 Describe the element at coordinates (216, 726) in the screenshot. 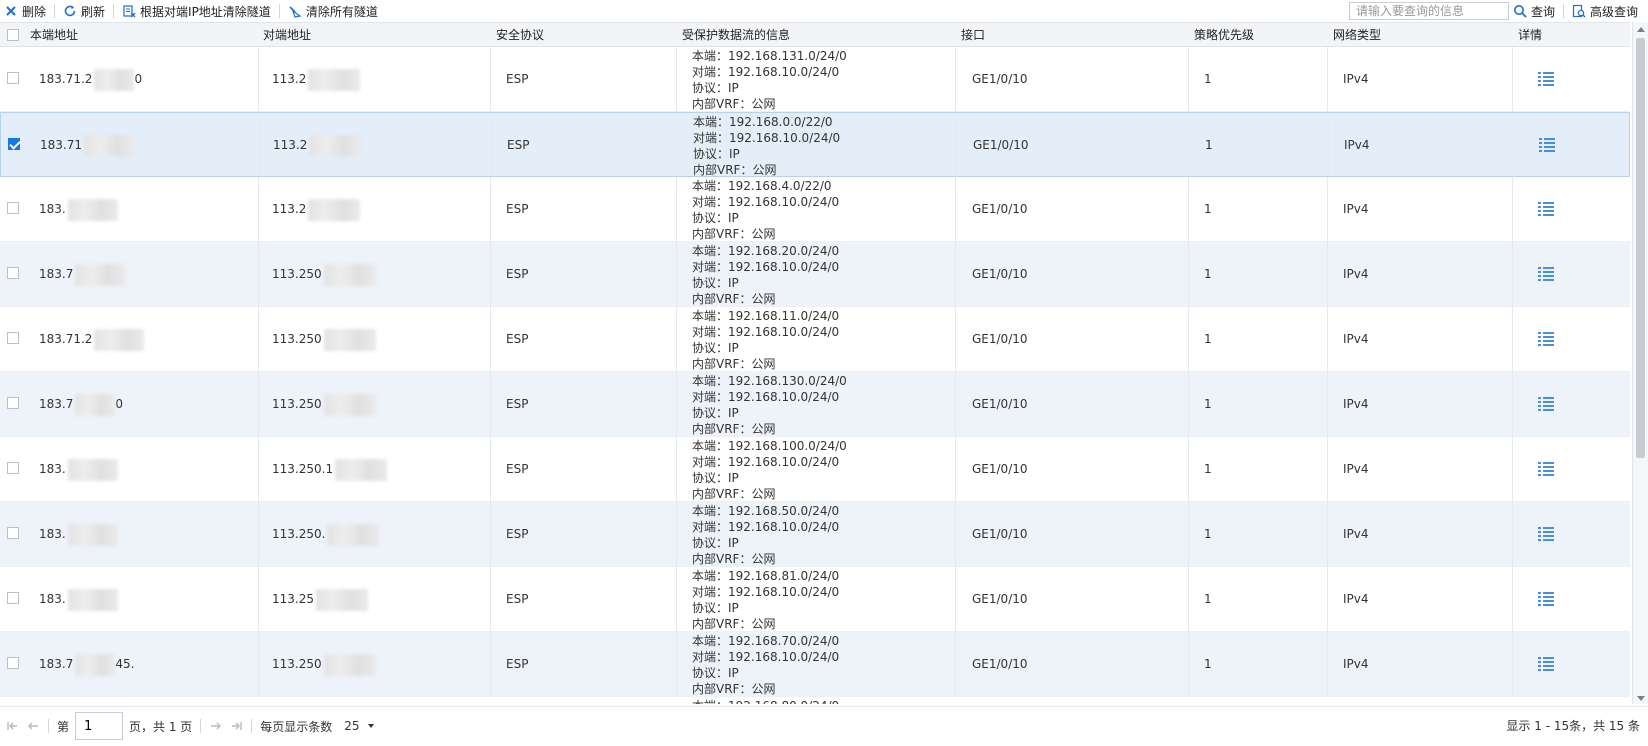

I see `next-page-icon` at that location.